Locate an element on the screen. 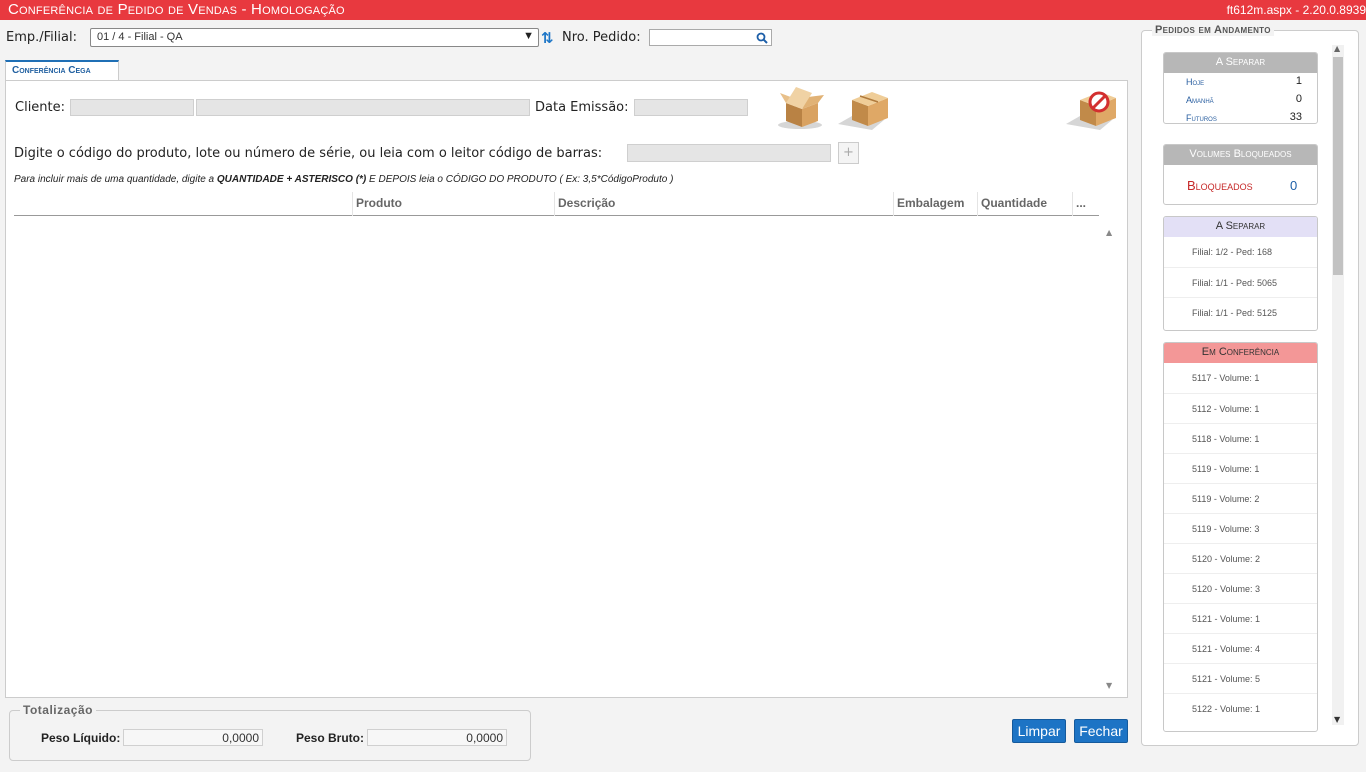 This screenshot has height=772, width=1366. column-embalagem: Embalagem is located at coordinates (935, 204).